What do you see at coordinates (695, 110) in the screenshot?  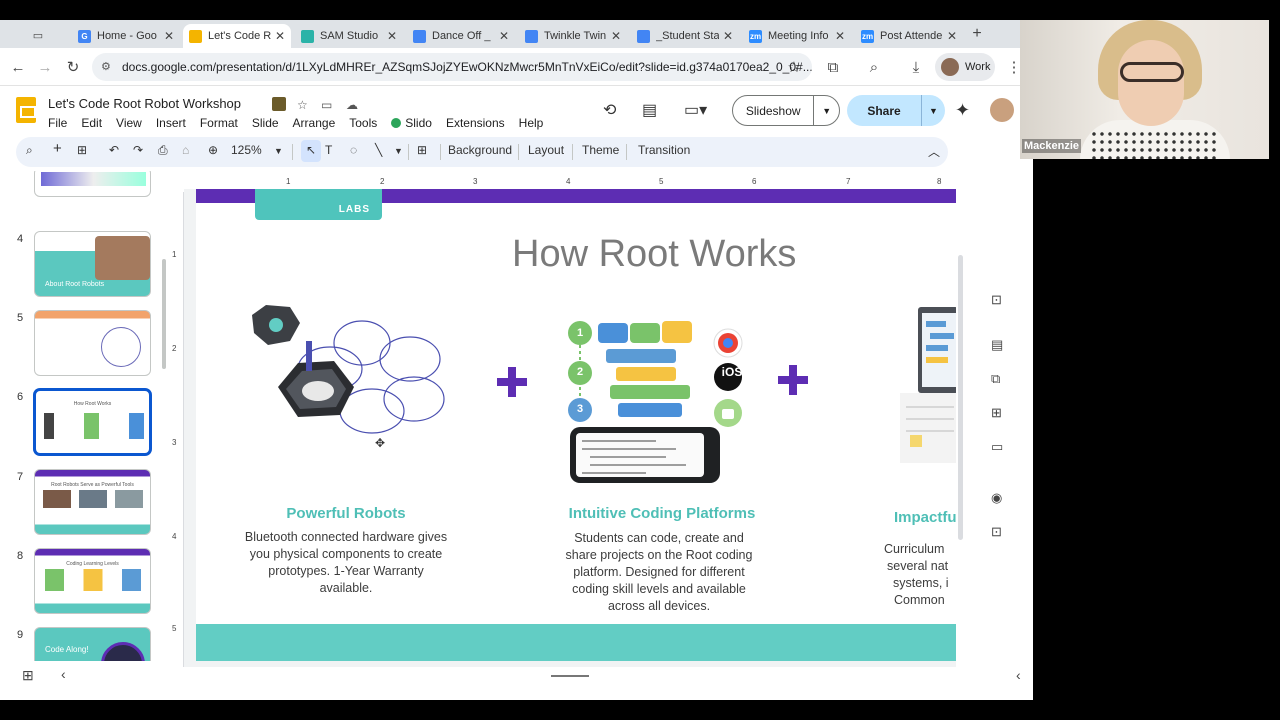 I see `meet-icon: ▭▾` at bounding box center [695, 110].